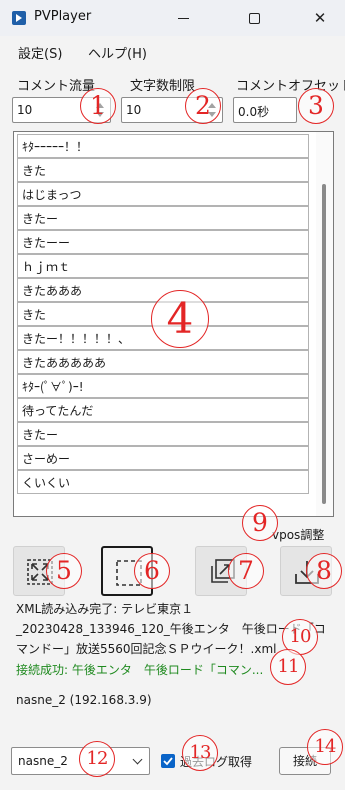 This screenshot has width=345, height=790. Describe the element at coordinates (163, 194) in the screenshot. I see `list-item: はじまっつ` at that location.